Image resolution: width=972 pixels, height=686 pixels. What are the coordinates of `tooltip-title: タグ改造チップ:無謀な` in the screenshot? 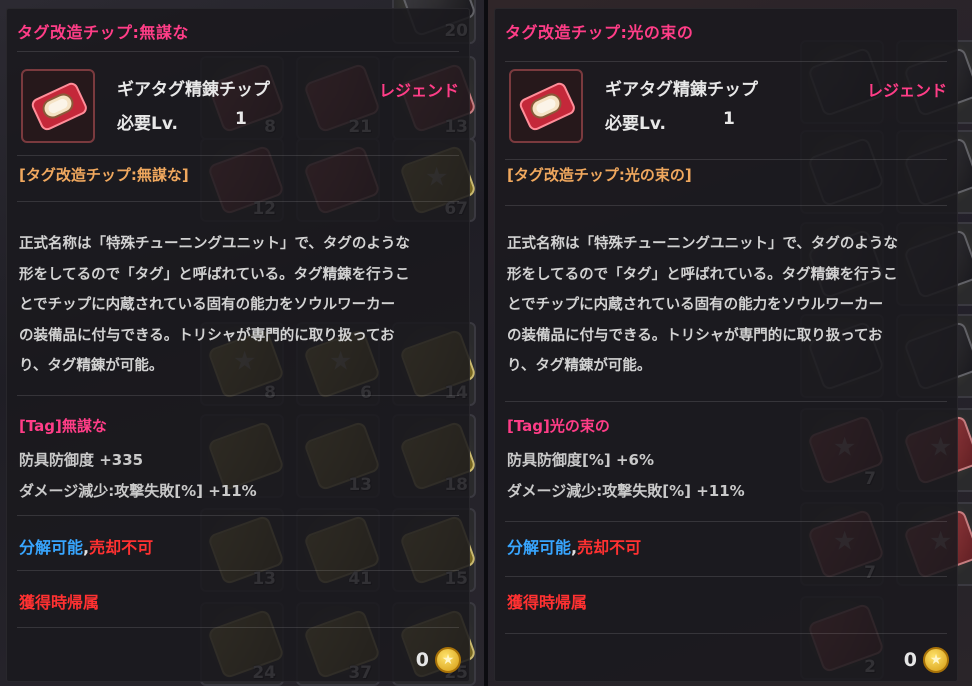 It's located at (103, 32).